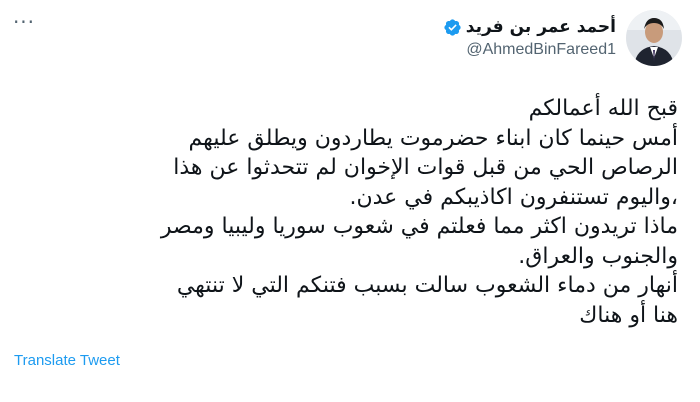  Describe the element at coordinates (598, 256) in the screenshot. I see `tweet-line: والجنوب والعراق.` at that location.